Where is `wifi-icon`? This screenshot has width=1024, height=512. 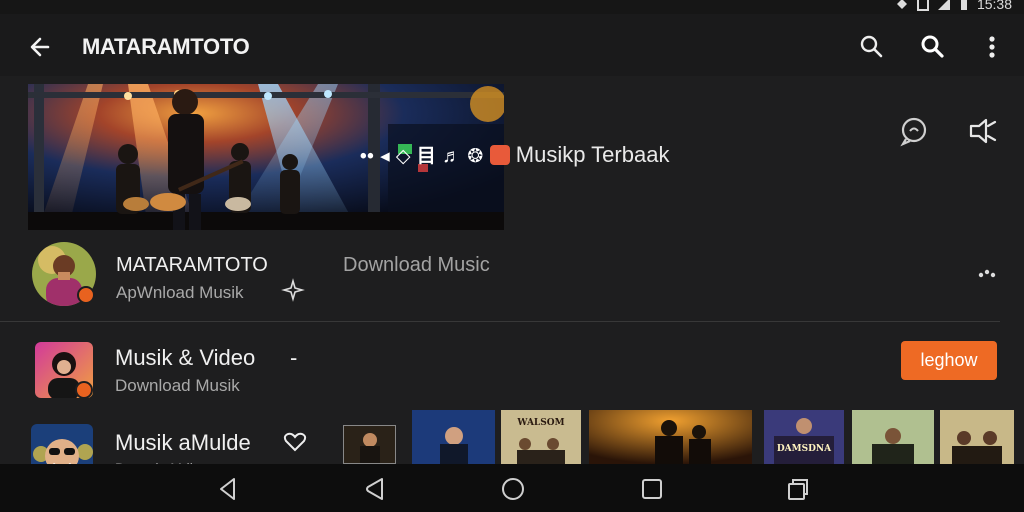 wifi-icon is located at coordinates (944, 5).